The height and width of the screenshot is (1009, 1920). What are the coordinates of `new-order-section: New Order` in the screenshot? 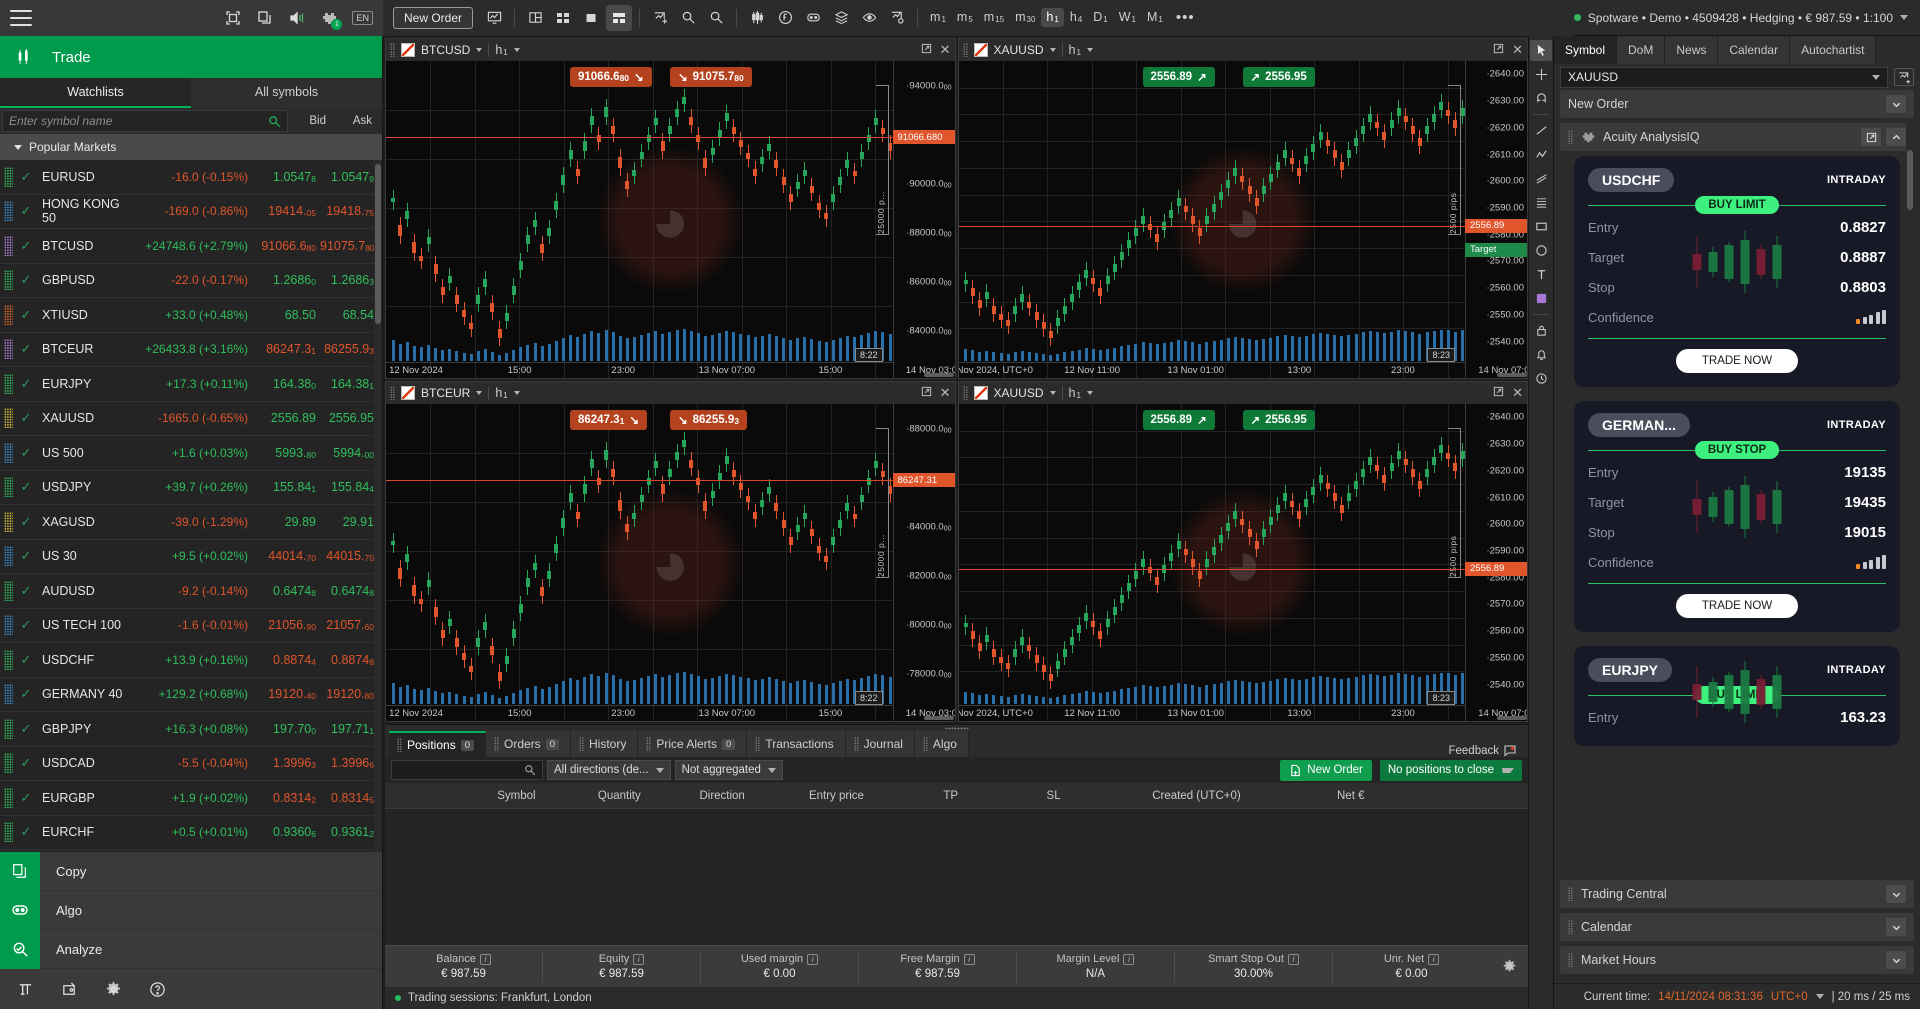 It's located at (1737, 104).